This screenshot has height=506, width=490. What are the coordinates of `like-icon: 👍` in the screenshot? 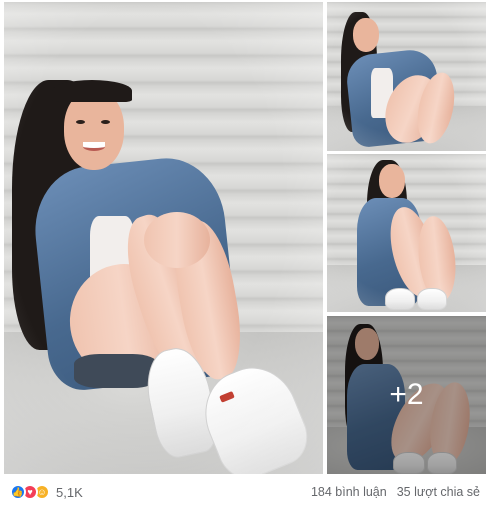 It's located at (18, 492).